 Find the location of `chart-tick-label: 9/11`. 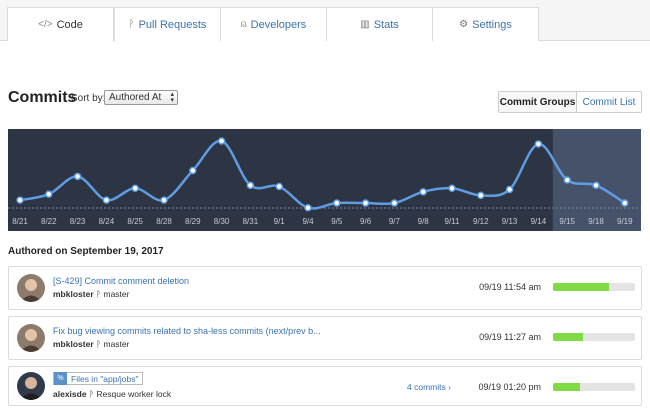

chart-tick-label: 9/11 is located at coordinates (453, 221).